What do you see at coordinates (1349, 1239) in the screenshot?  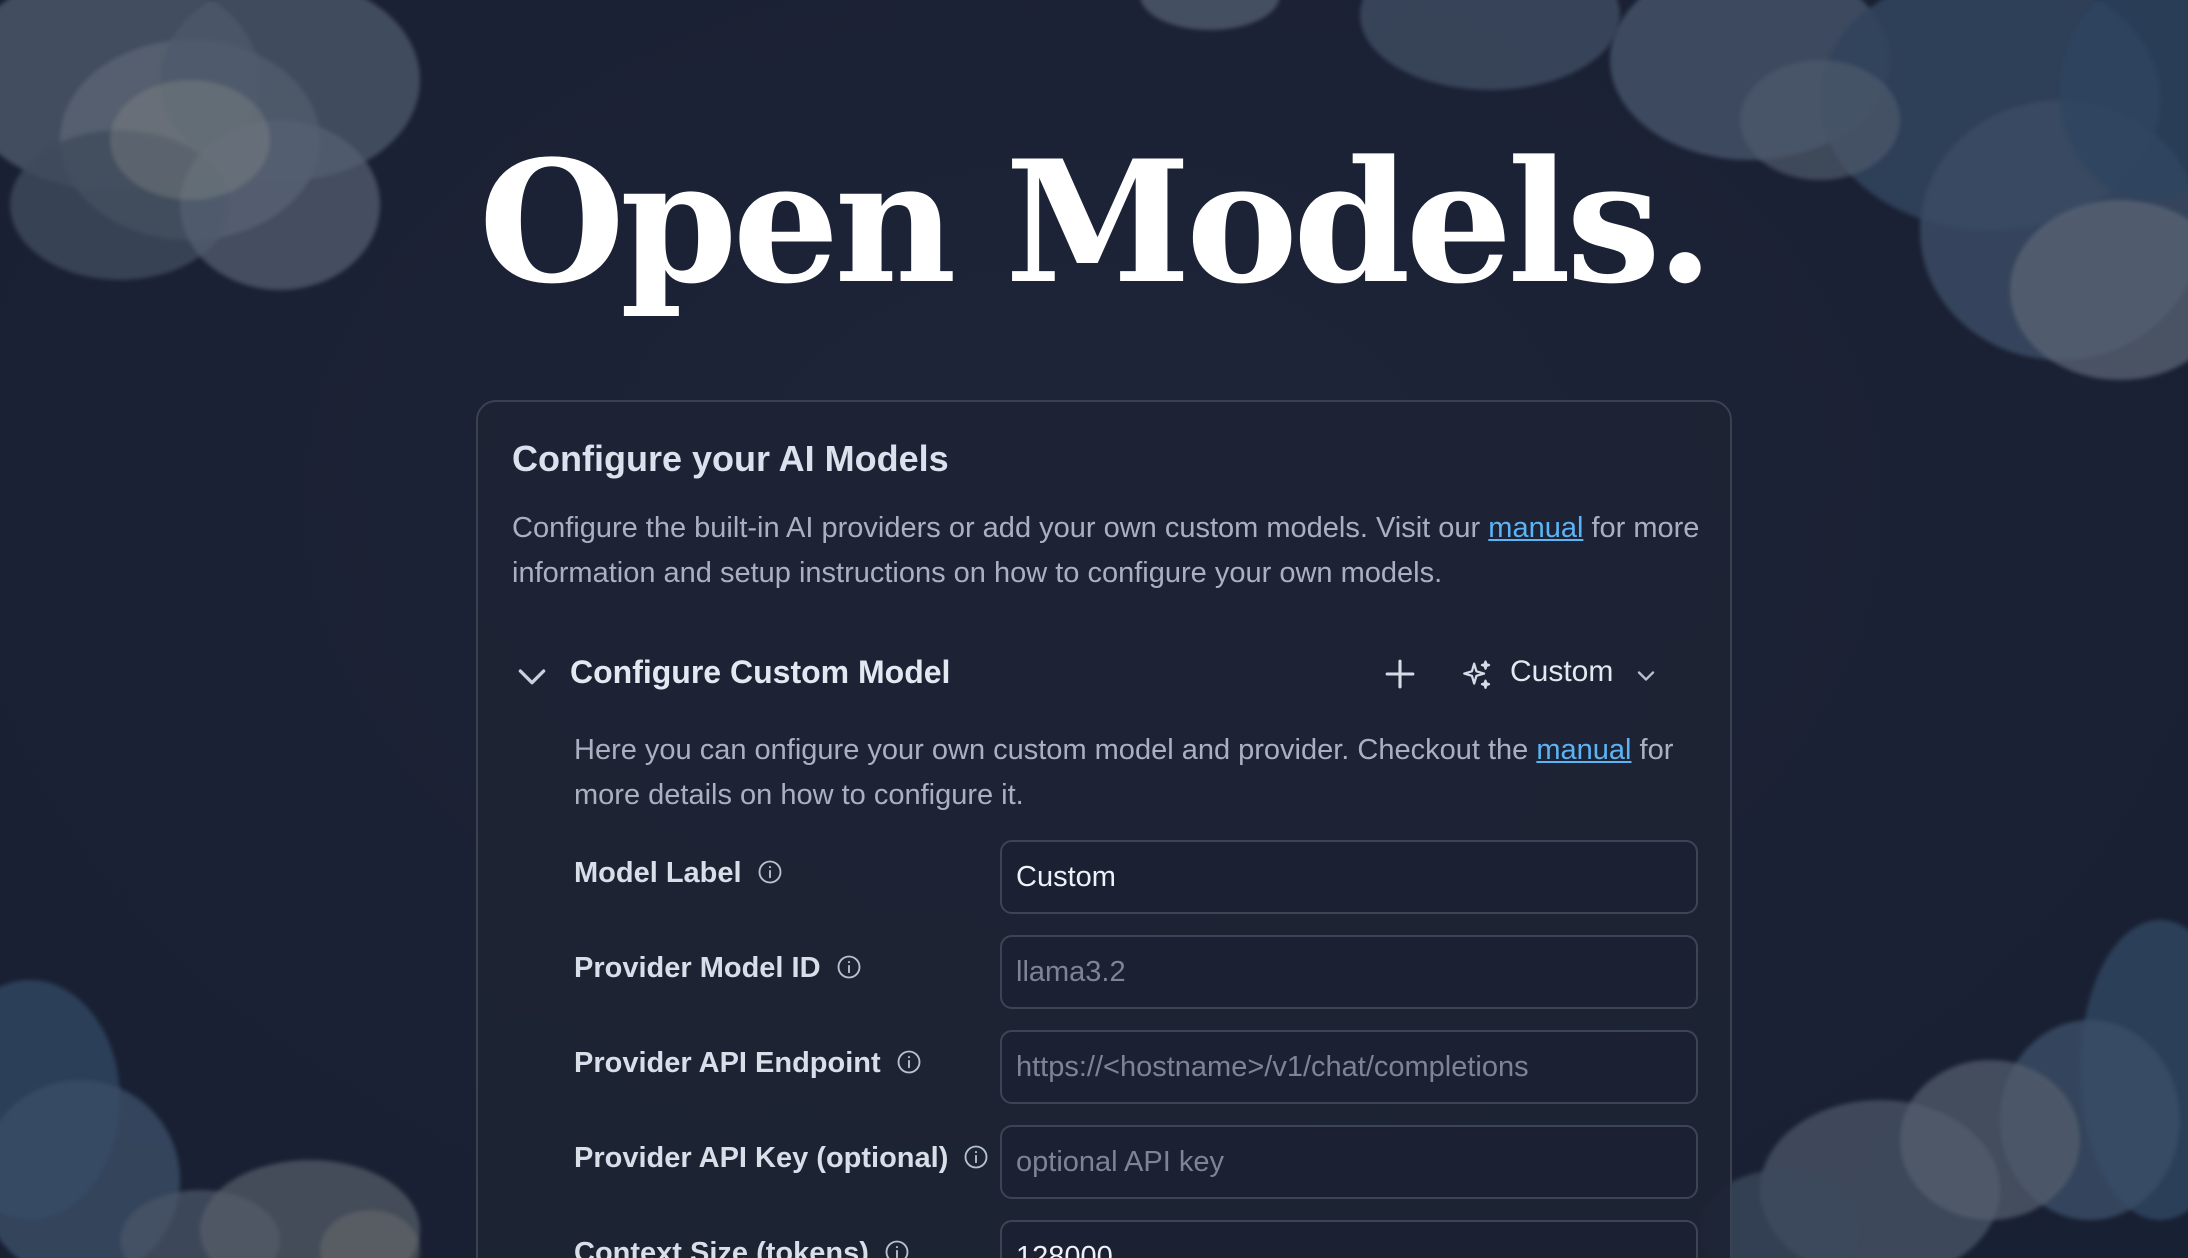 I see `context-size-input` at bounding box center [1349, 1239].